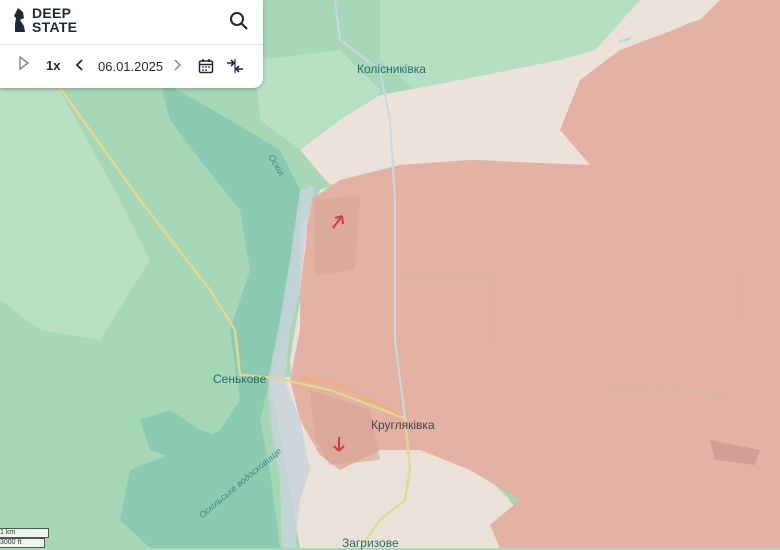 The width and height of the screenshot is (780, 550). What do you see at coordinates (52, 13) in the screenshot?
I see `logo-line1: DEEP` at bounding box center [52, 13].